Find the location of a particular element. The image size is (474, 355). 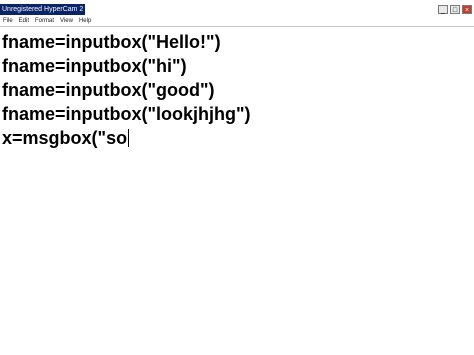

code-line-1: fname=inputbox("Hello!") is located at coordinates (111, 42).